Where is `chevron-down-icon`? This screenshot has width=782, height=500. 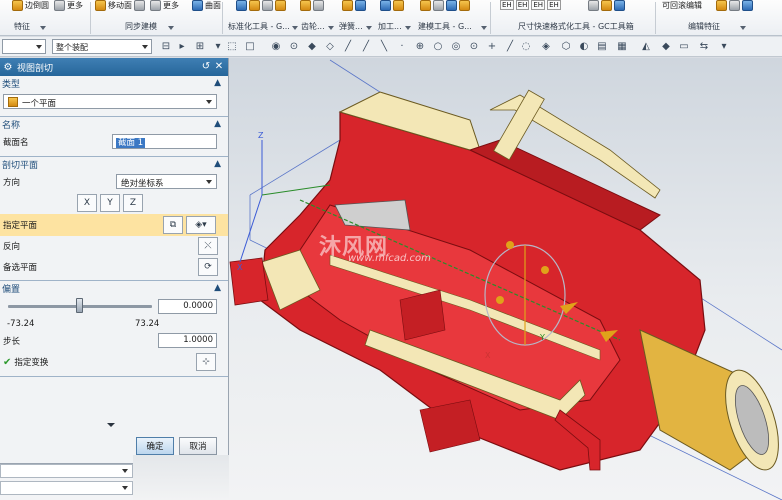
chevron-down-icon is located at coordinates (125, 488).